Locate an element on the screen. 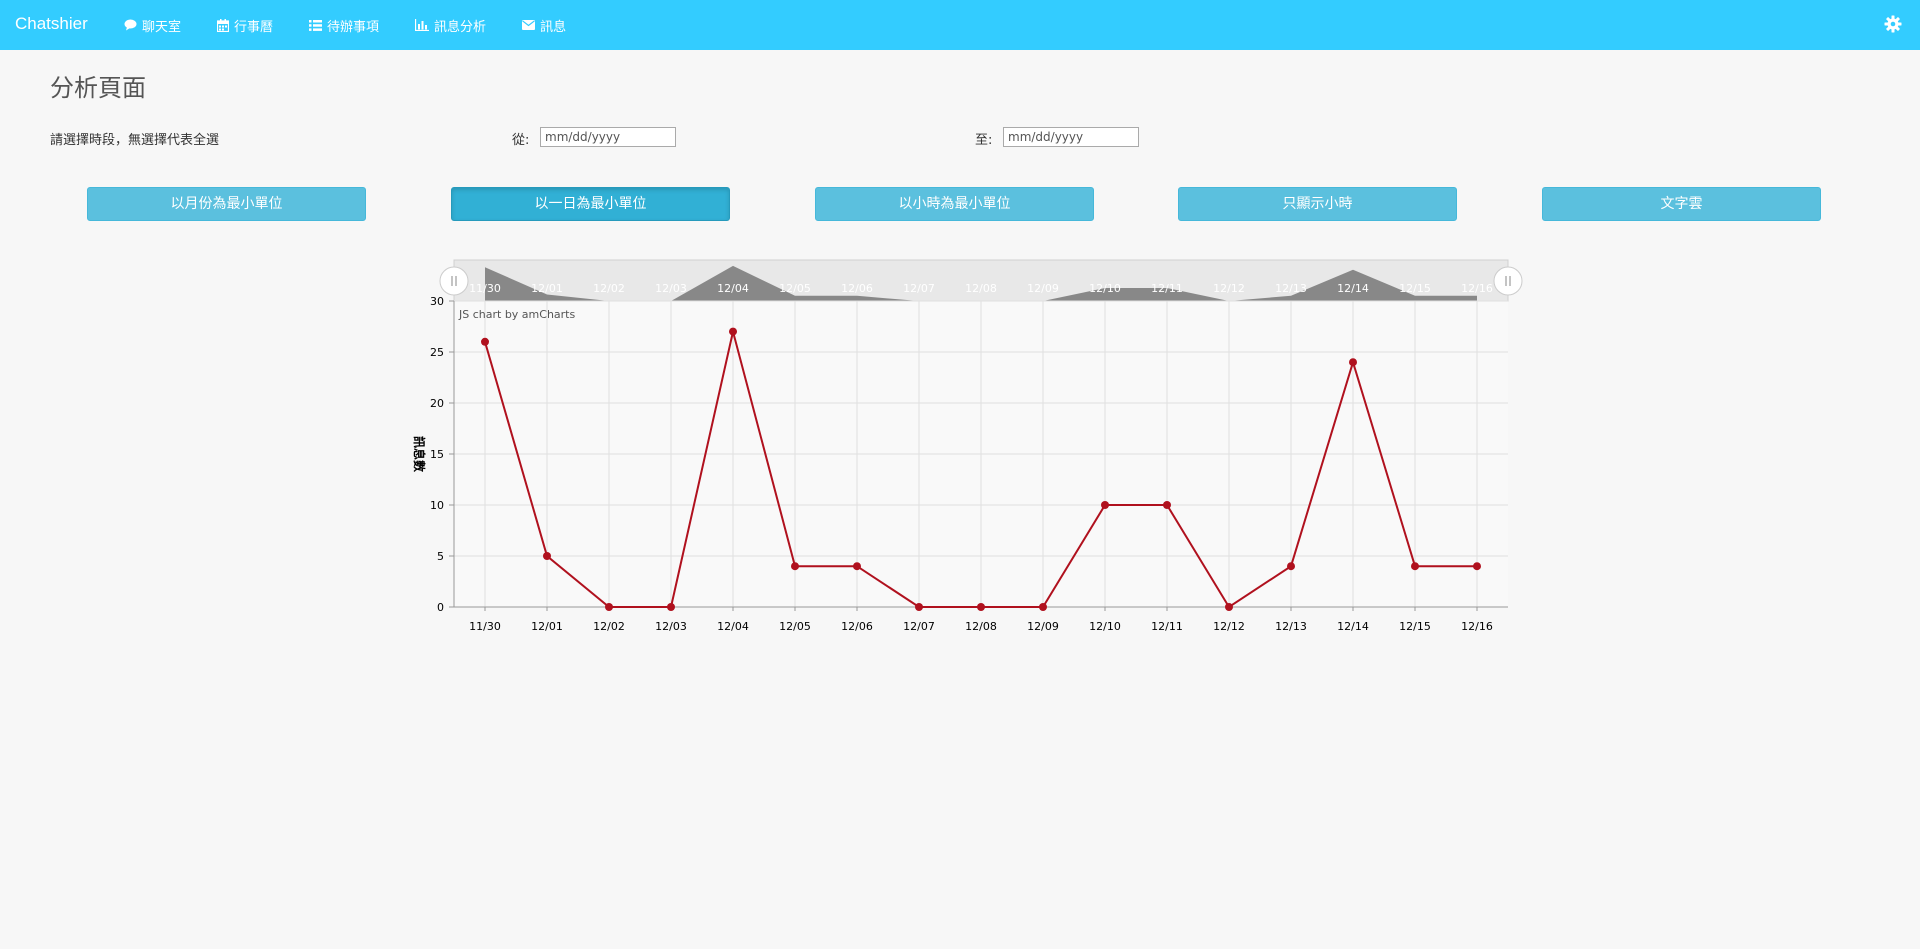 The height and width of the screenshot is (949, 1920). nav-item-analysis: 訊息分析 is located at coordinates (450, 25).